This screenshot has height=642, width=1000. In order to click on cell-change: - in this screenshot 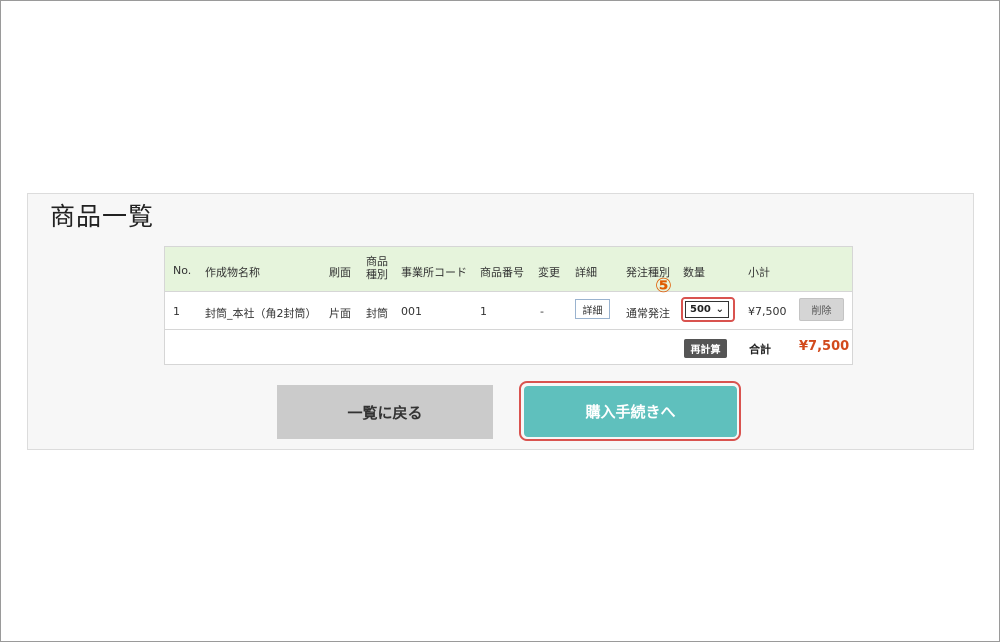, I will do `click(542, 311)`.